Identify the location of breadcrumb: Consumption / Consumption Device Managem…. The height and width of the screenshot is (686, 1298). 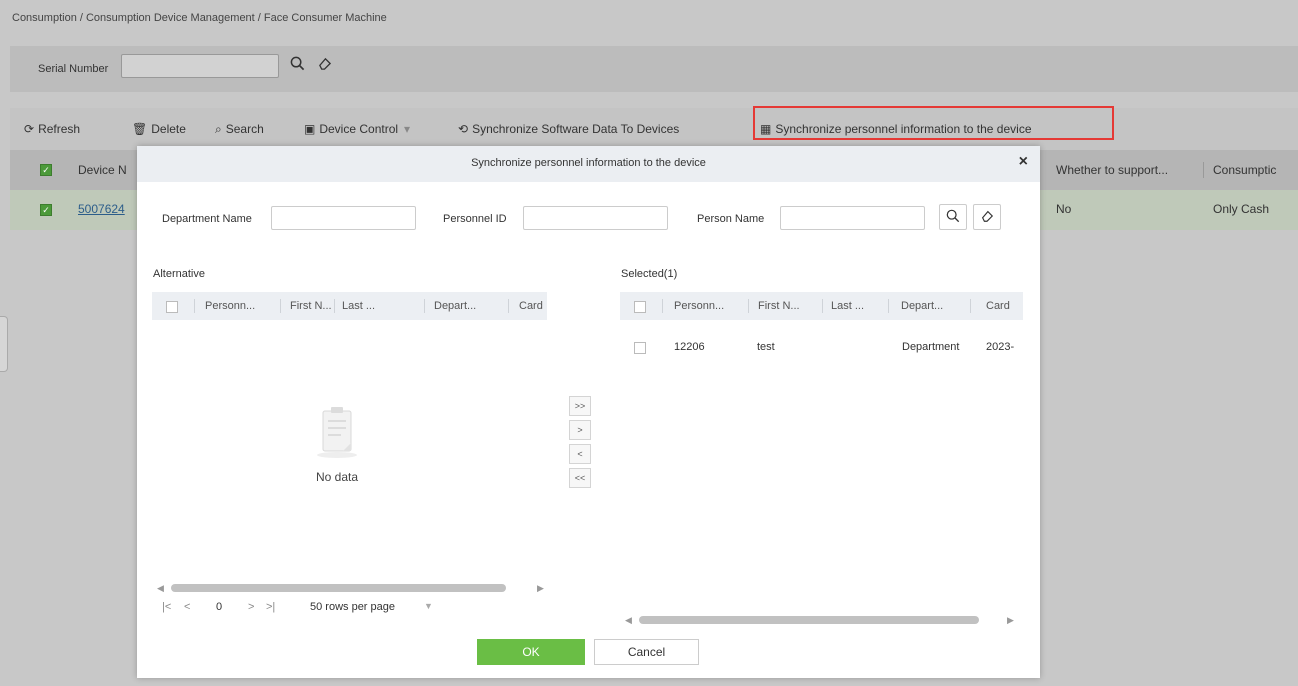
(199, 18).